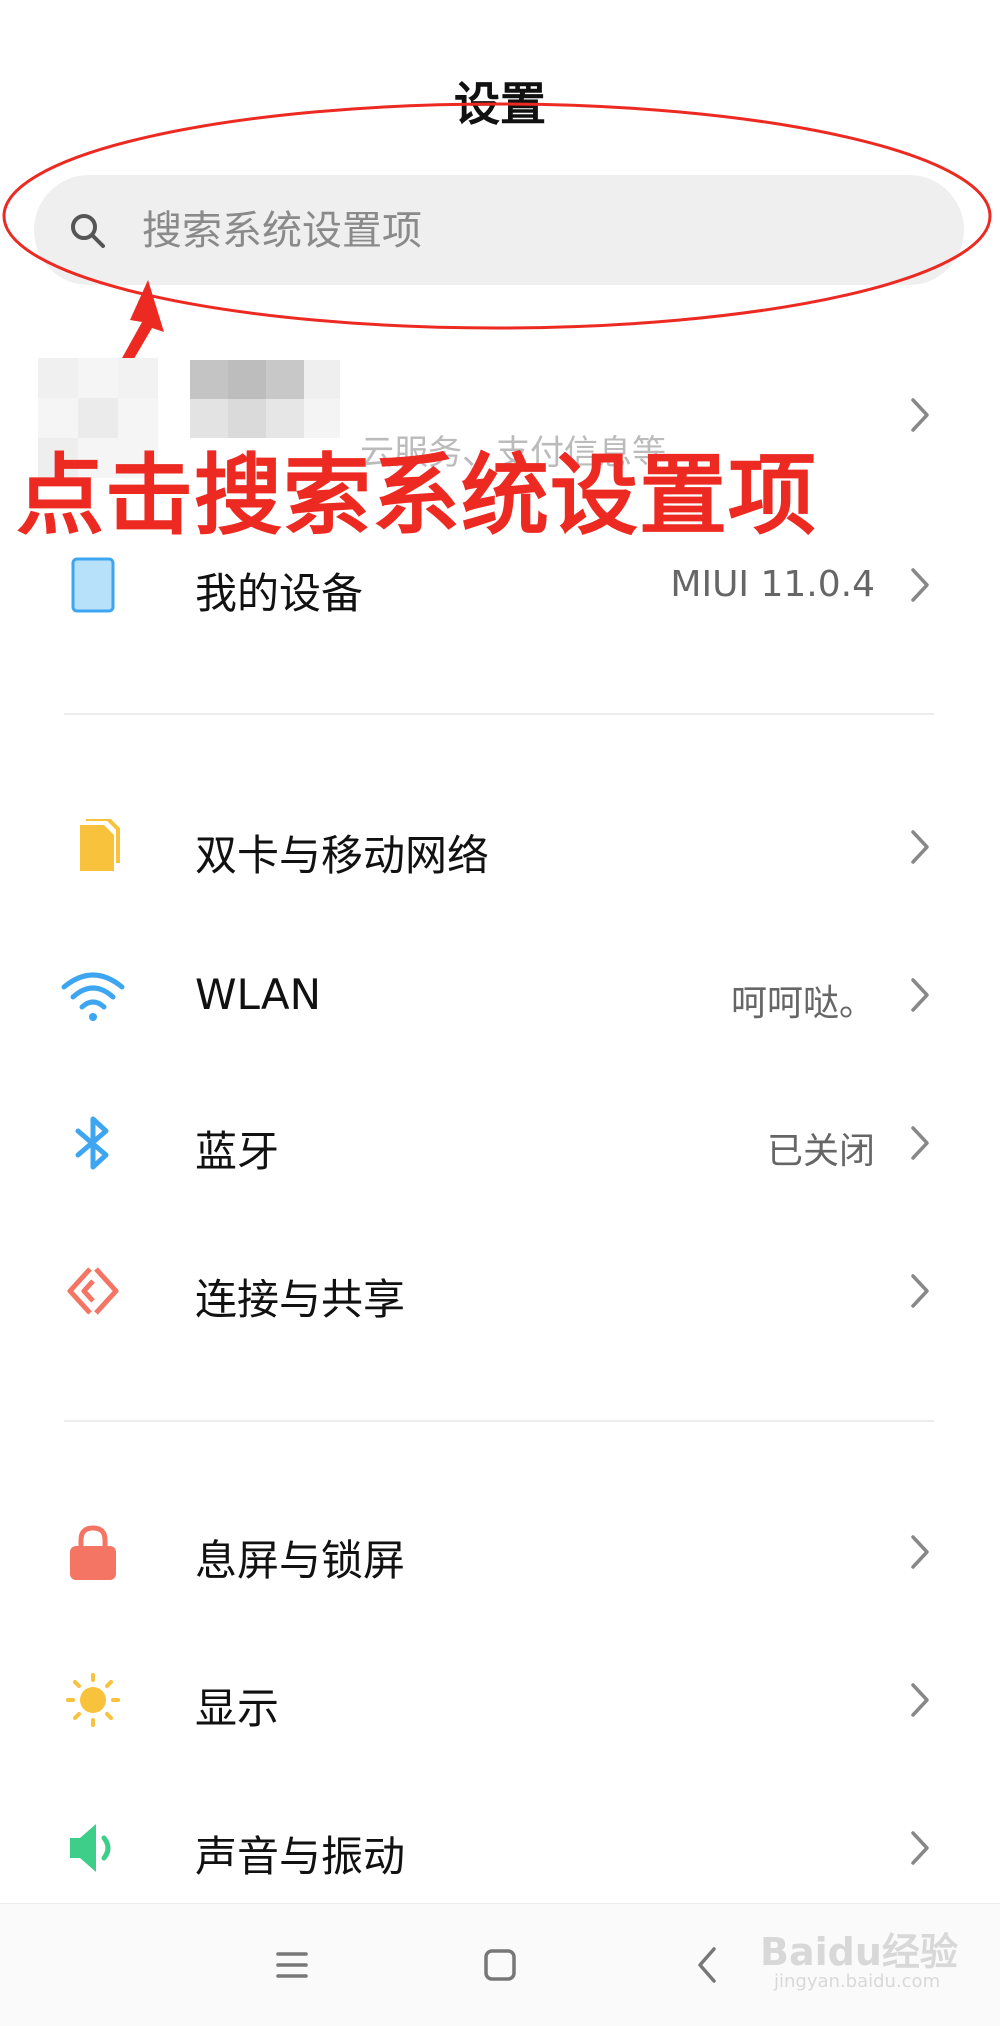  I want to click on settings-item-label: WLAN, so click(258, 994).